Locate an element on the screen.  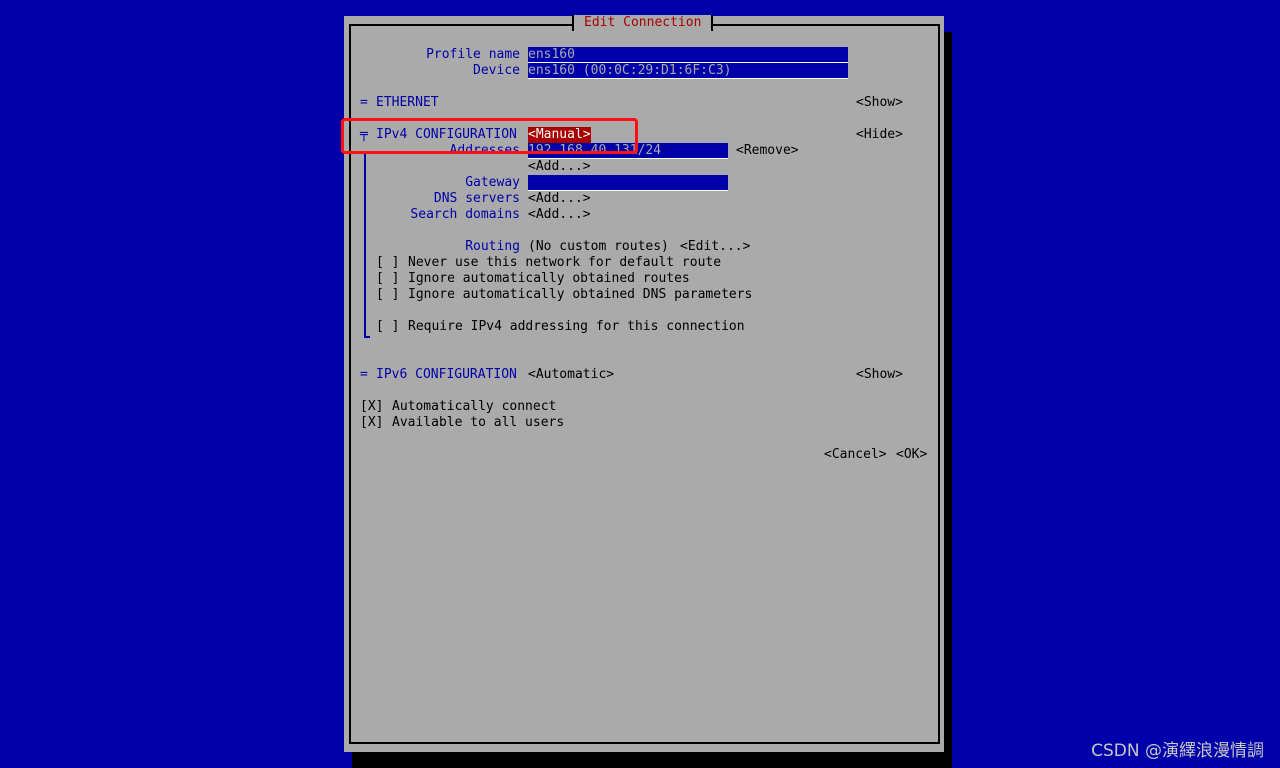
ethernet-section-label: ETHERNET is located at coordinates (407, 102).